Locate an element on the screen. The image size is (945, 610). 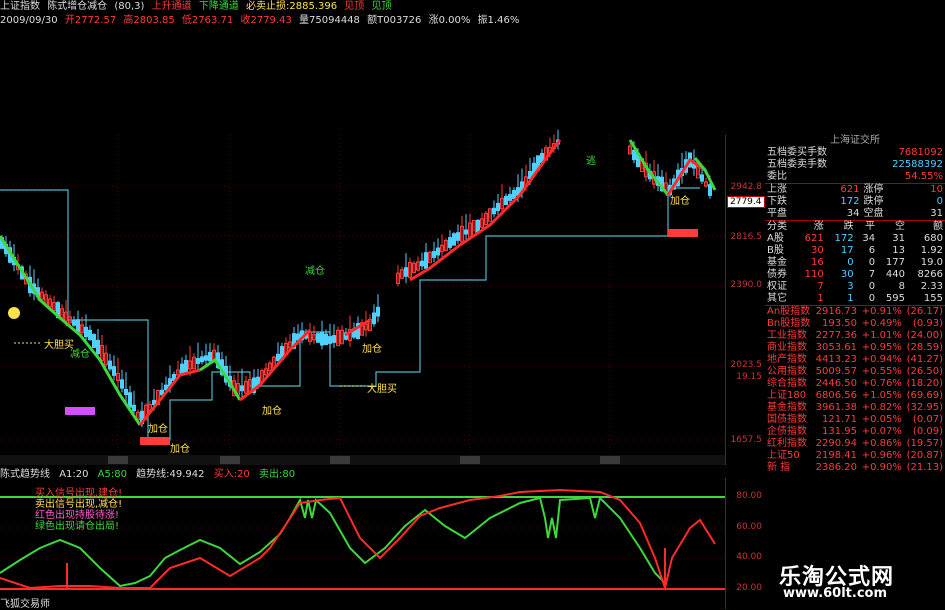
index-cell: (26.50) is located at coordinates (924, 371).